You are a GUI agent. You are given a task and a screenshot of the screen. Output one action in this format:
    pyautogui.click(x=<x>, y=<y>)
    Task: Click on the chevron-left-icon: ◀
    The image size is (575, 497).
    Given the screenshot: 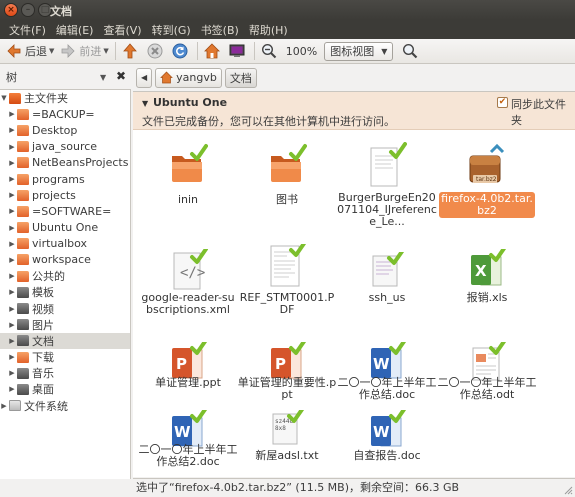 What is the action you would take?
    pyautogui.click(x=144, y=77)
    